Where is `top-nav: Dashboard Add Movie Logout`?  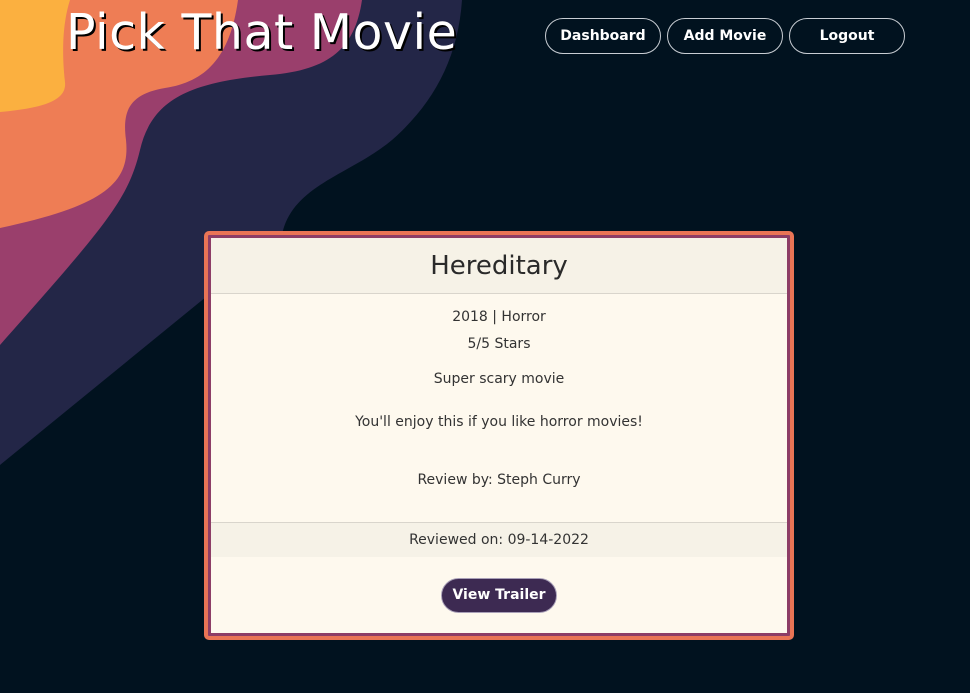 top-nav: Dashboard Add Movie Logout is located at coordinates (725, 36).